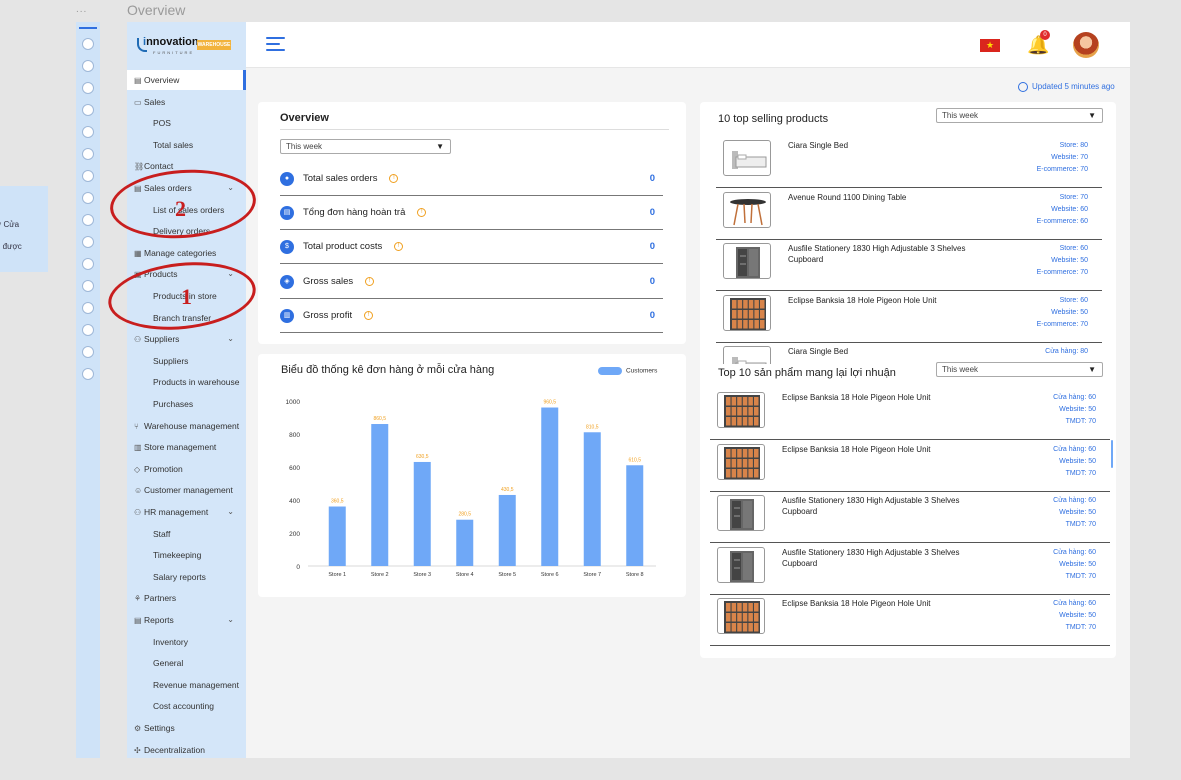 The image size is (1181, 780). What do you see at coordinates (186, 750) in the screenshot?
I see `sidebar-item-decentralization: ✣ Decentralization` at bounding box center [186, 750].